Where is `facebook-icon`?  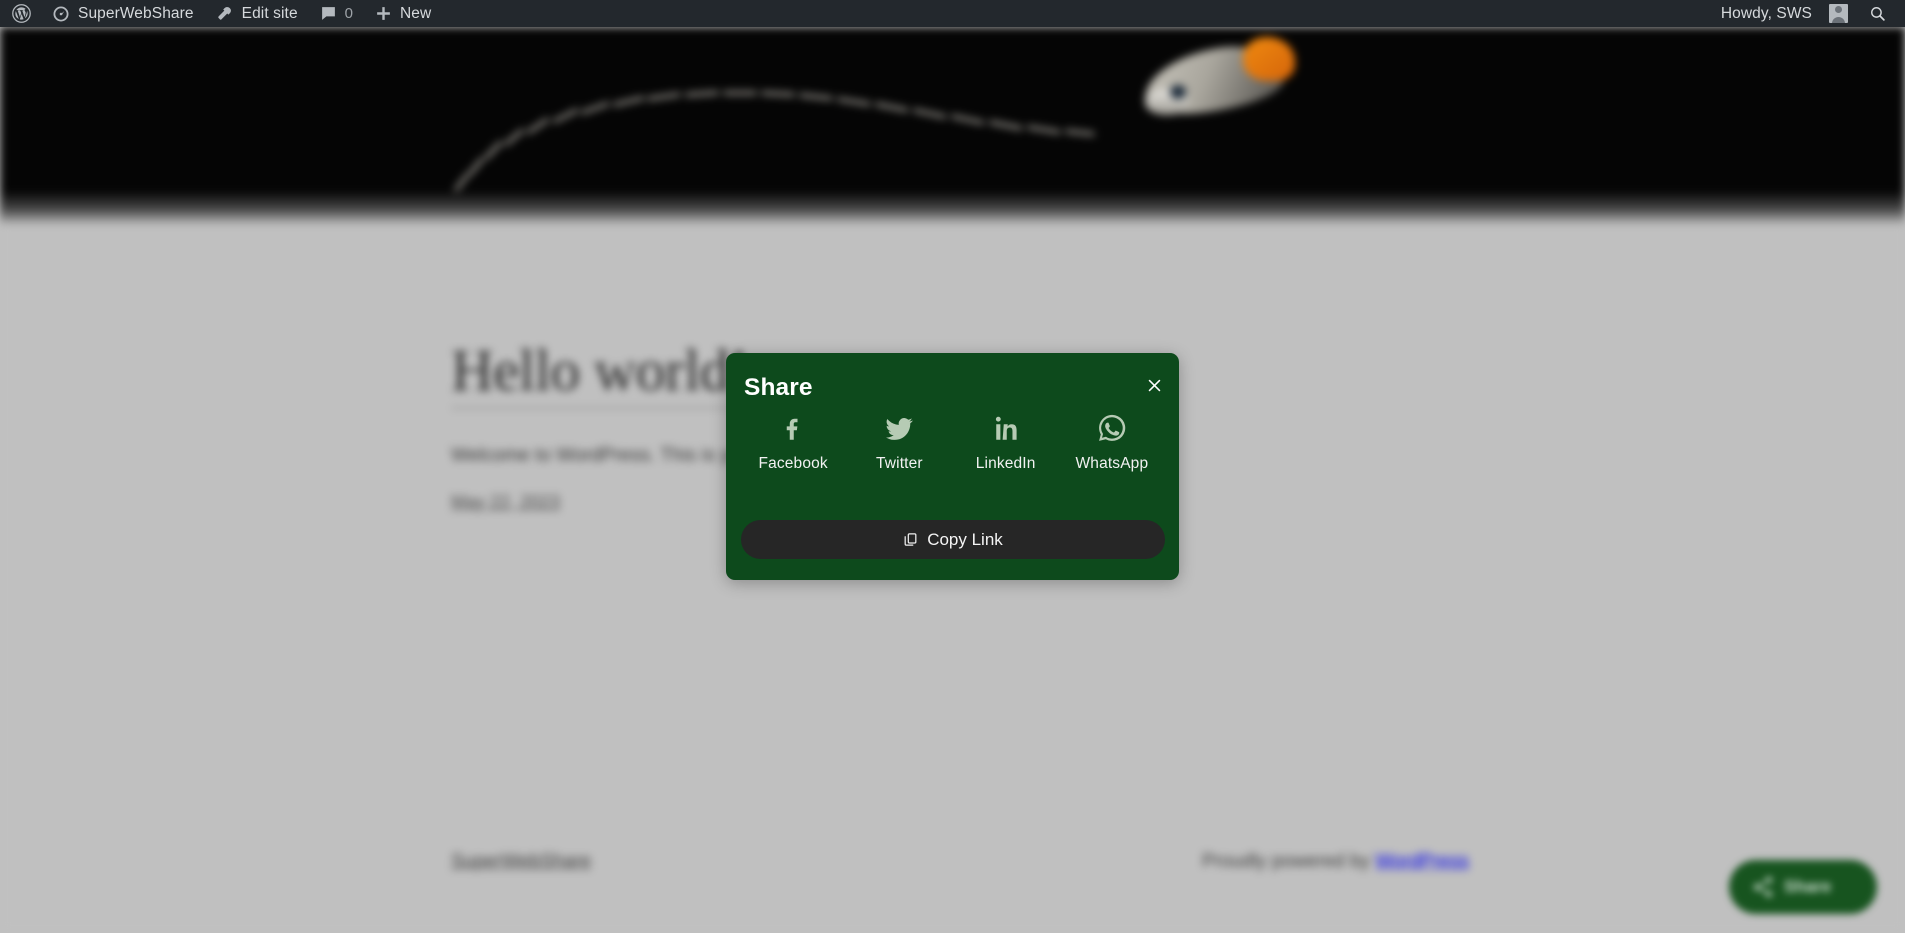
facebook-icon is located at coordinates (793, 427).